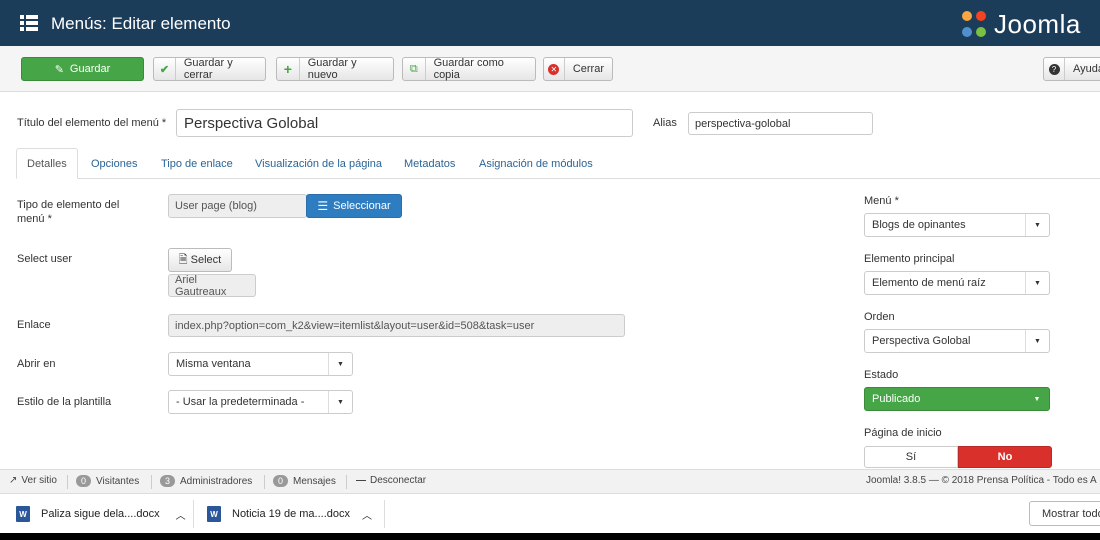  Describe the element at coordinates (200, 260) in the screenshot. I see `select-user-button: 🗎 Select` at that location.